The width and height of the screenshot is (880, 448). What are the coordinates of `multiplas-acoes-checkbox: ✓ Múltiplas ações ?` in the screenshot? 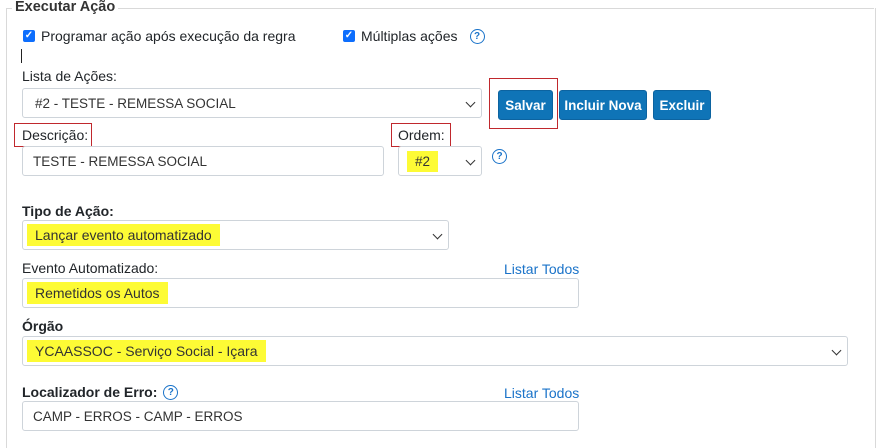 It's located at (414, 36).